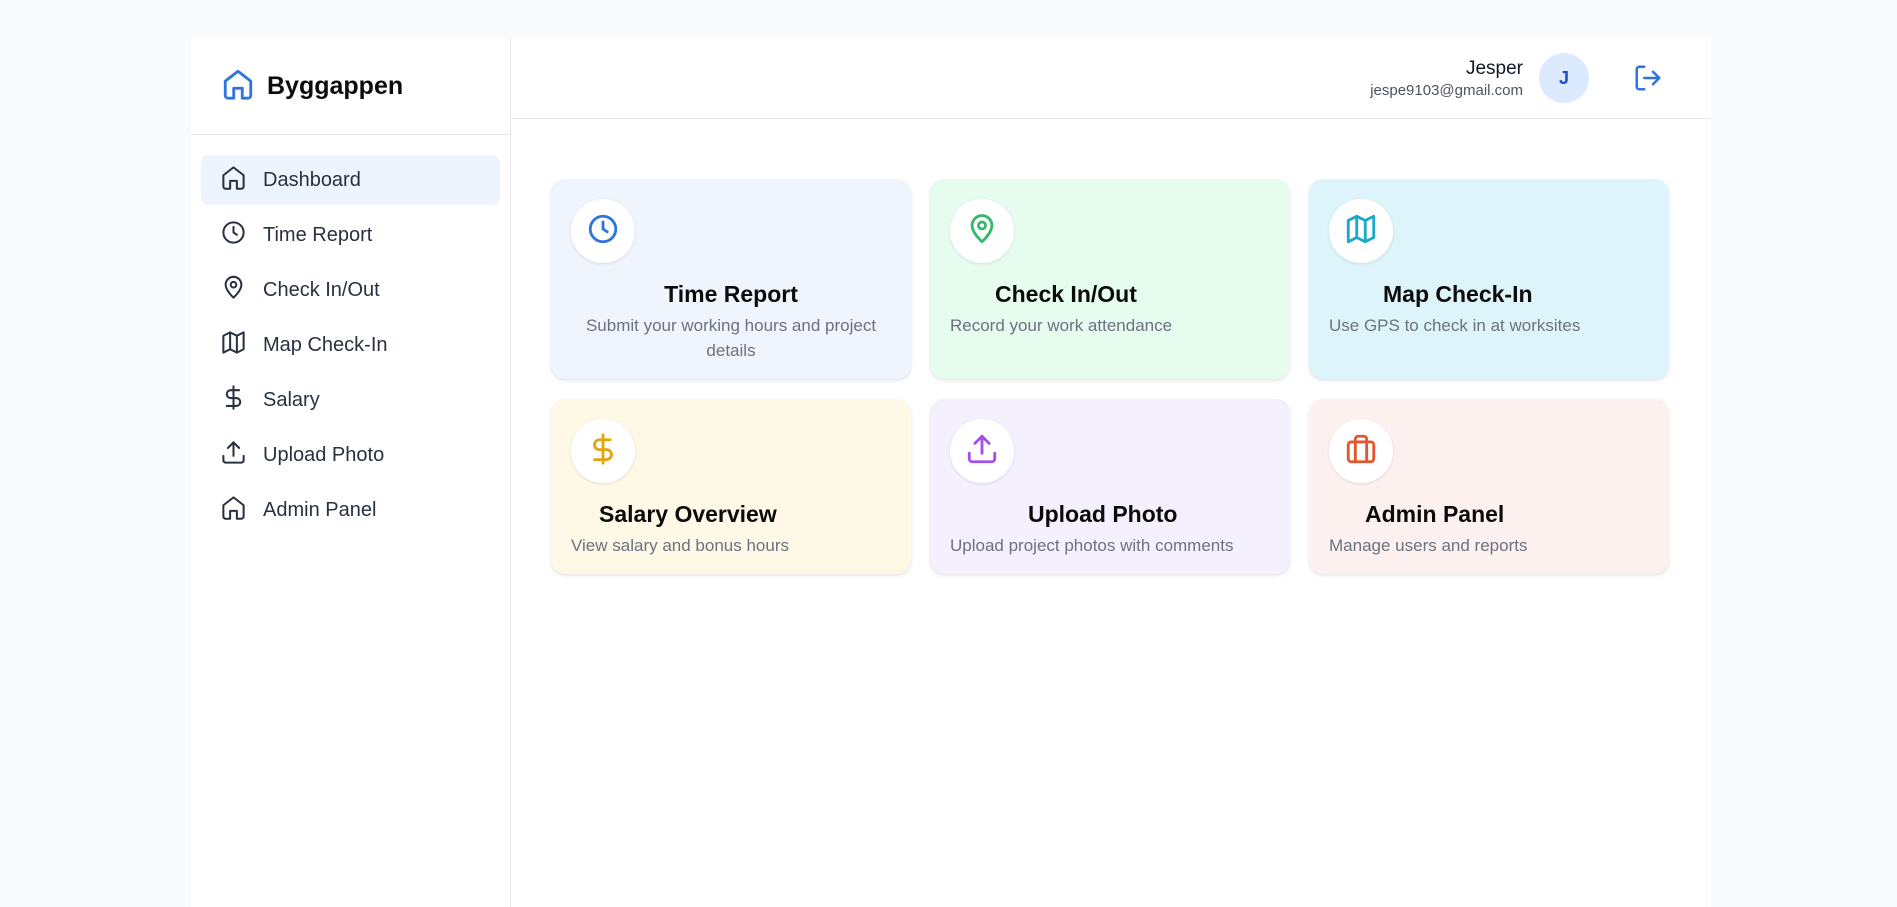 The height and width of the screenshot is (907, 1897). Describe the element at coordinates (350, 400) in the screenshot. I see `sidebar-item-salary: Salary` at that location.